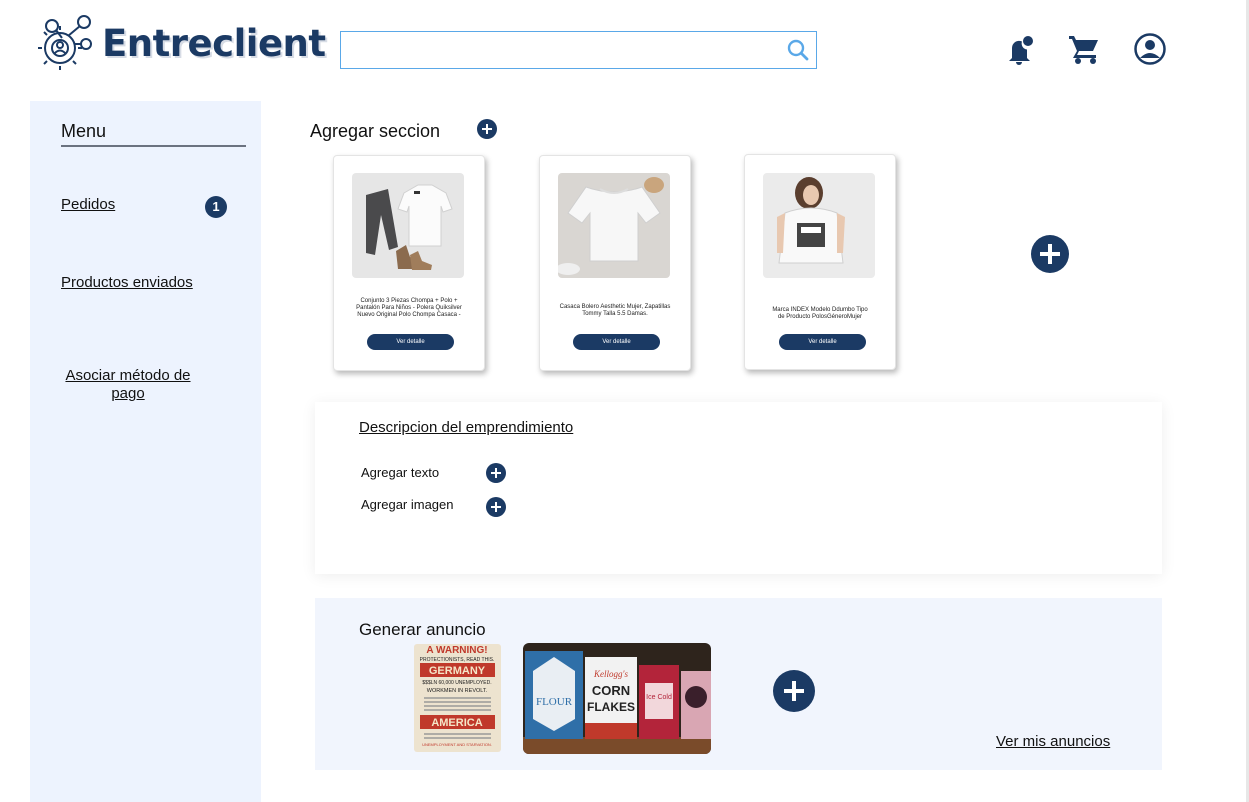 The height and width of the screenshot is (802, 1249). Describe the element at coordinates (407, 504) in the screenshot. I see `add-image-label: Agregar imagen` at that location.